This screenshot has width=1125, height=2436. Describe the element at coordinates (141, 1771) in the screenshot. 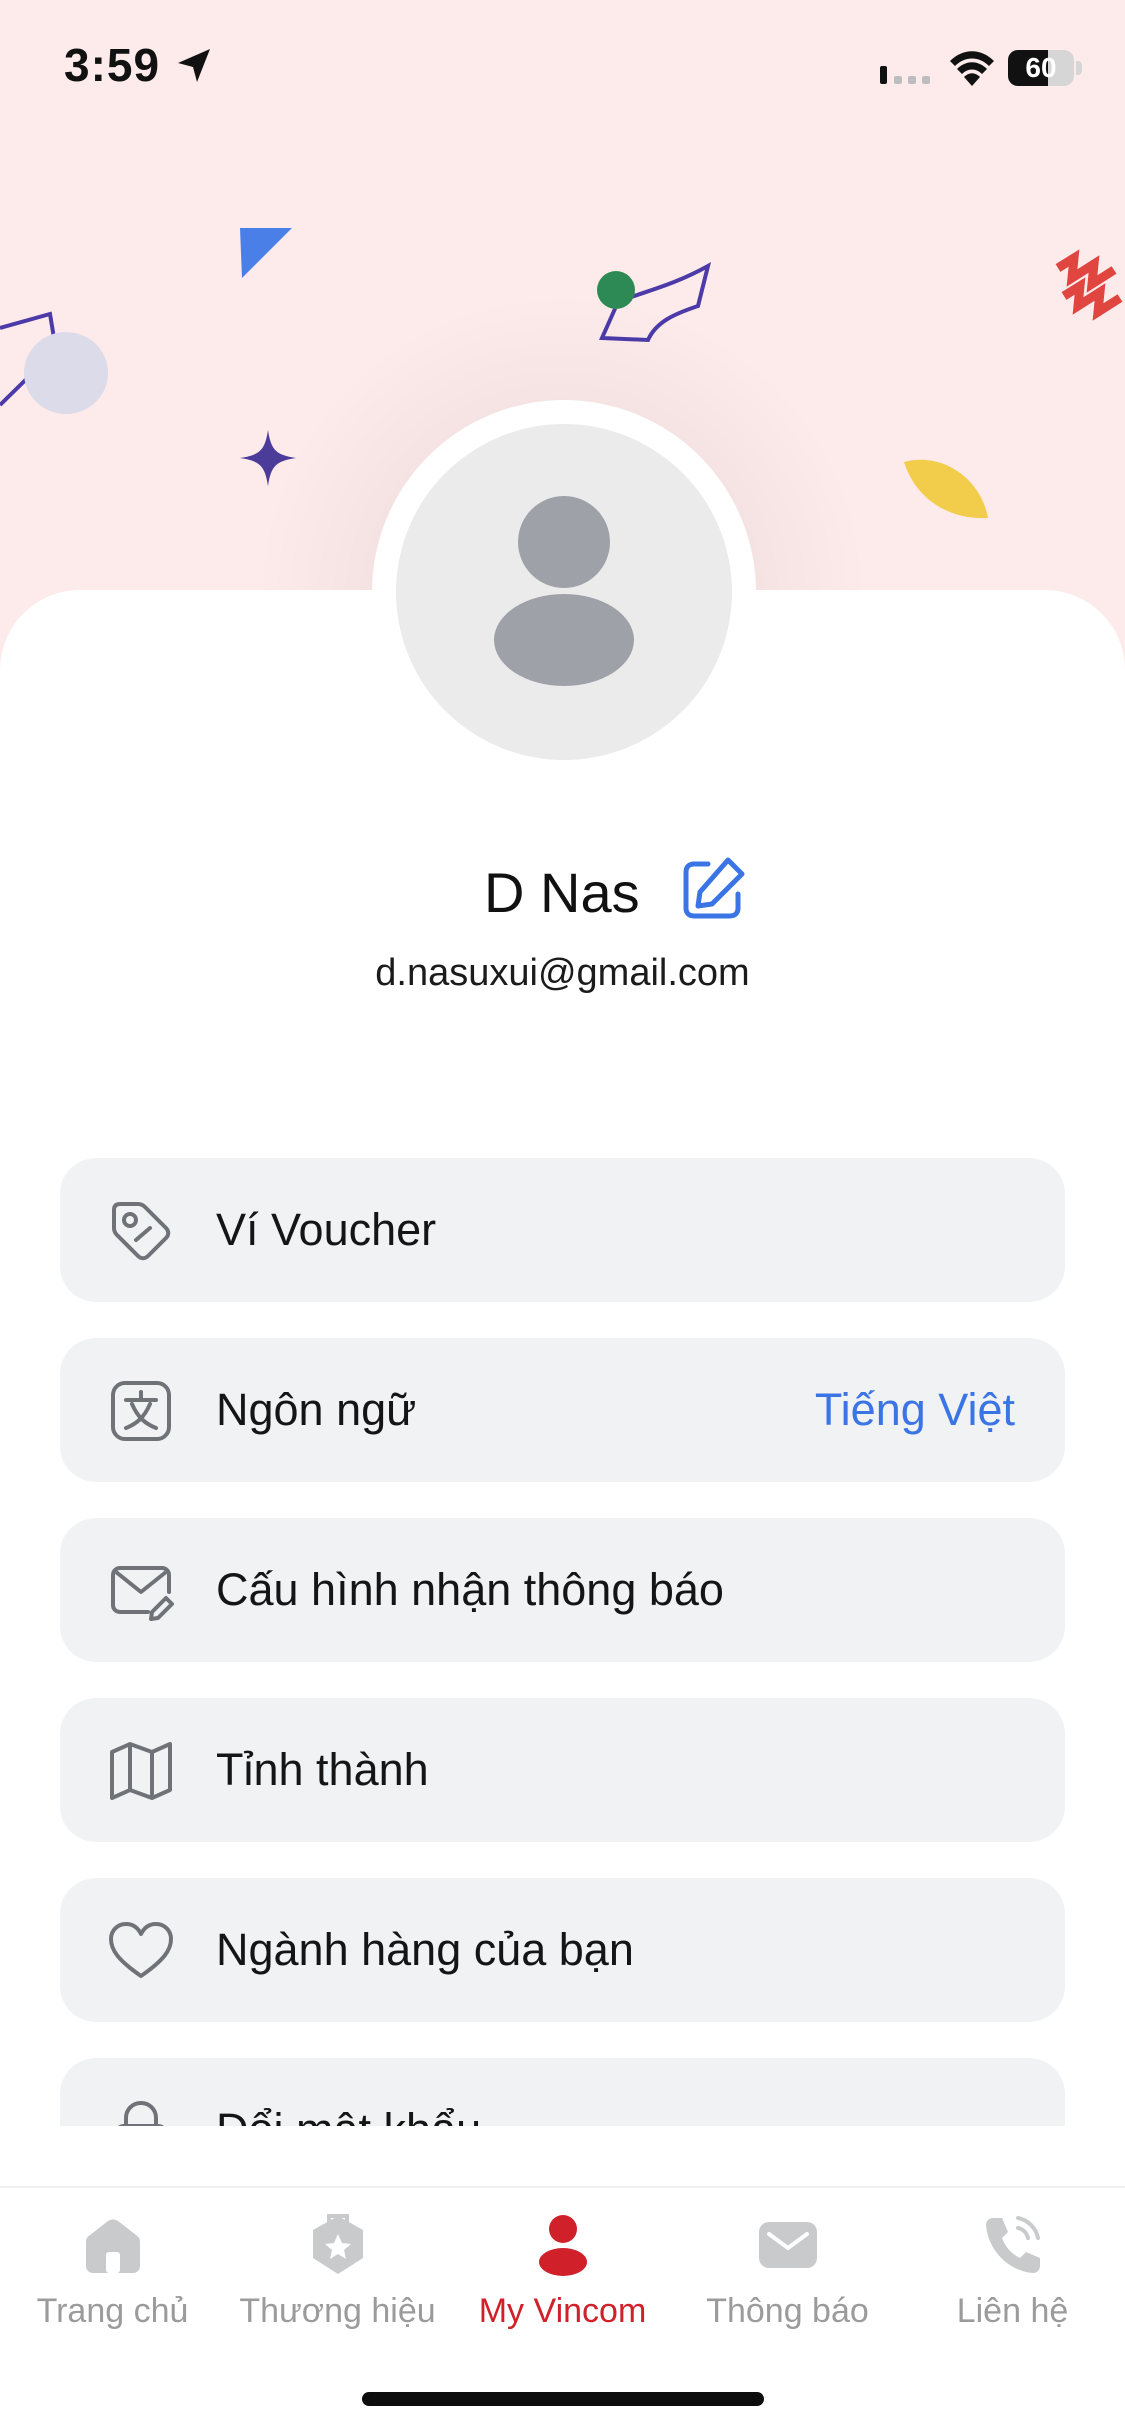

I see `map-icon` at that location.